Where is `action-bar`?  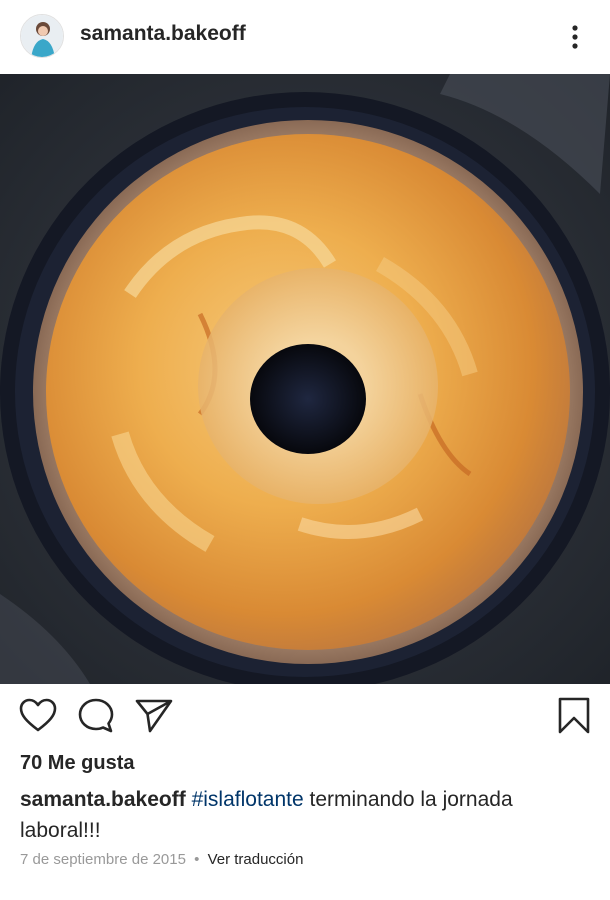
action-bar is located at coordinates (305, 719).